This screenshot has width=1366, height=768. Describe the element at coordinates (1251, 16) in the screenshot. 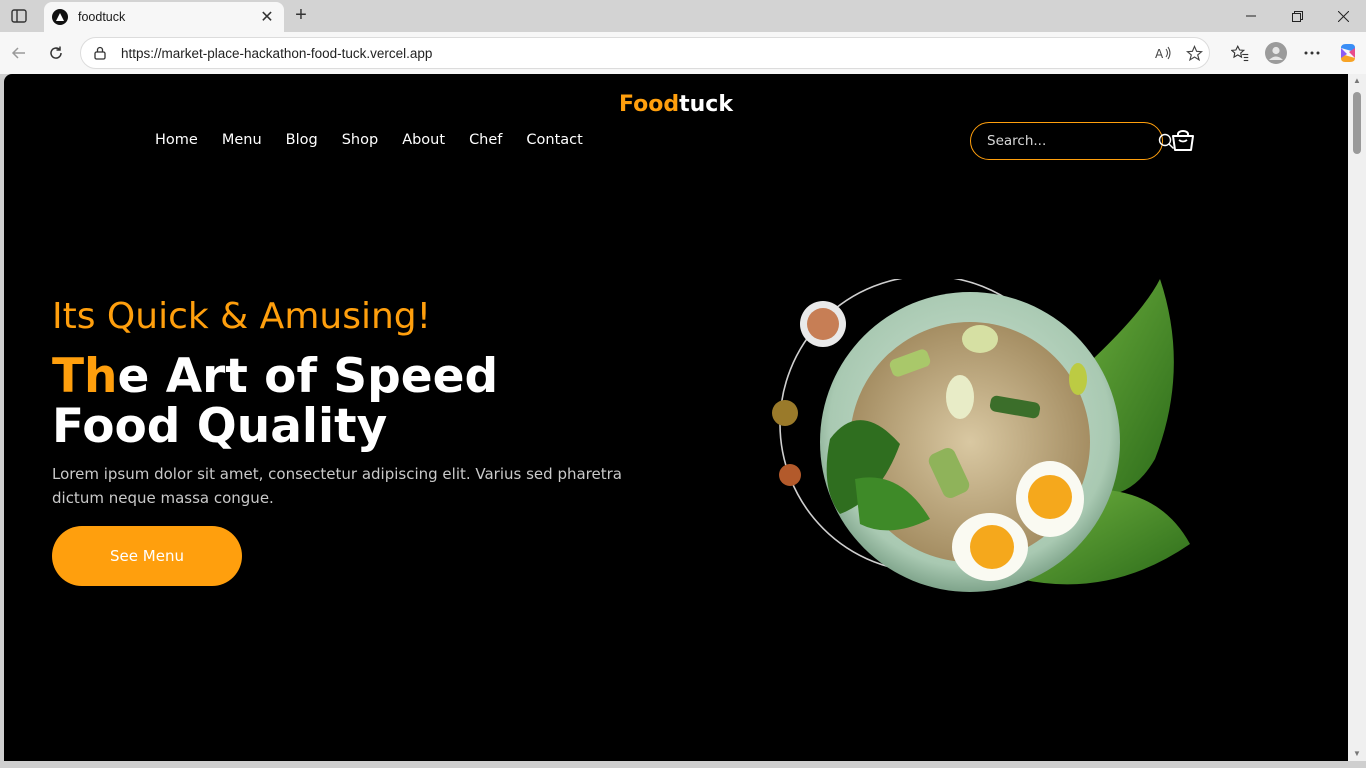

I see `minimize-icon` at that location.